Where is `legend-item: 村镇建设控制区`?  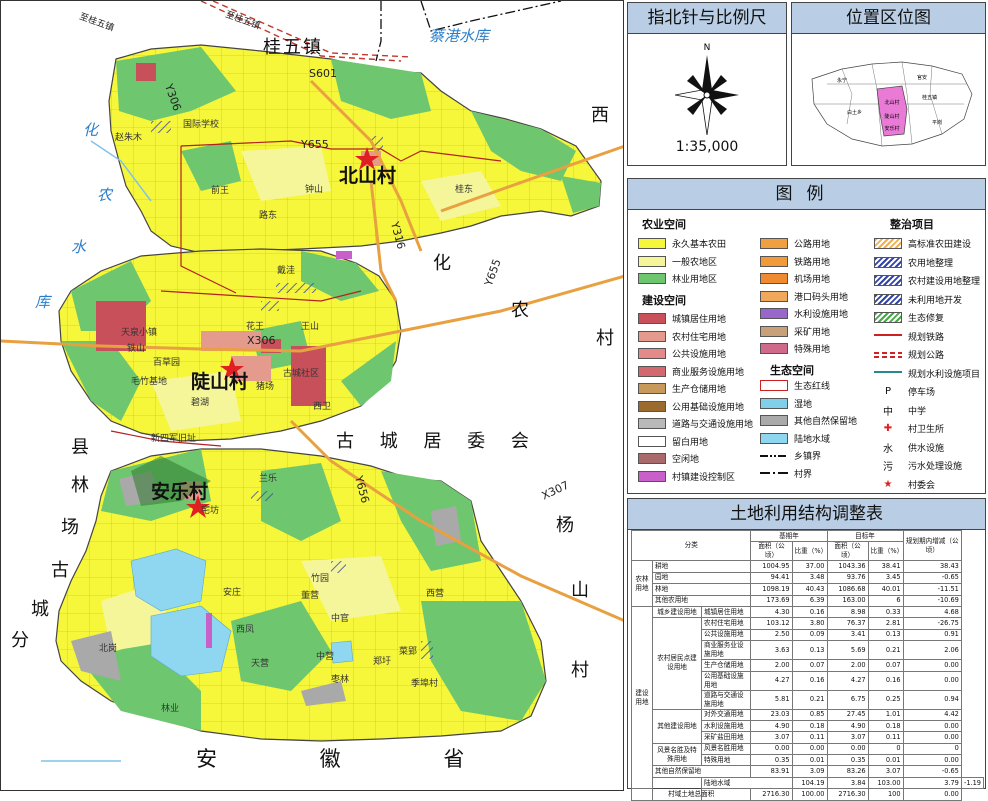 legend-item: 村镇建设控制区 is located at coordinates (686, 476).